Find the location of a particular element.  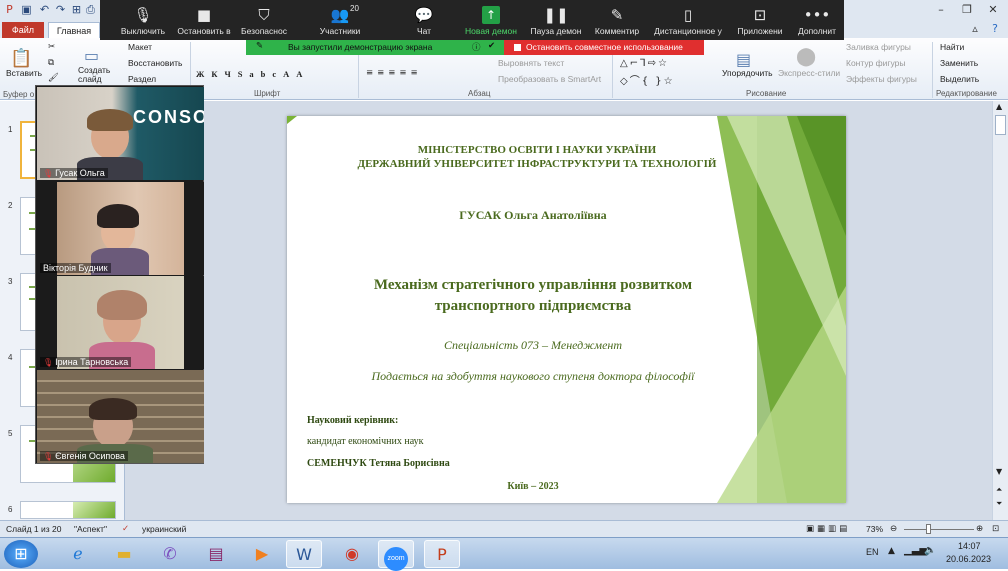

view-buttons: ▣▦▥▤ is located at coordinates (828, 529).